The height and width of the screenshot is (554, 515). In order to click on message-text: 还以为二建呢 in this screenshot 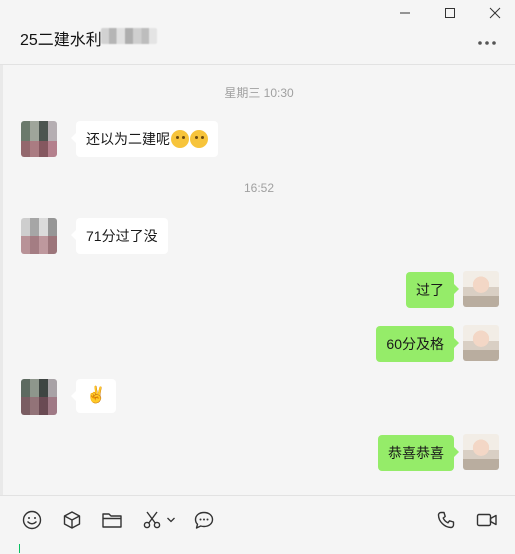, I will do `click(128, 139)`.